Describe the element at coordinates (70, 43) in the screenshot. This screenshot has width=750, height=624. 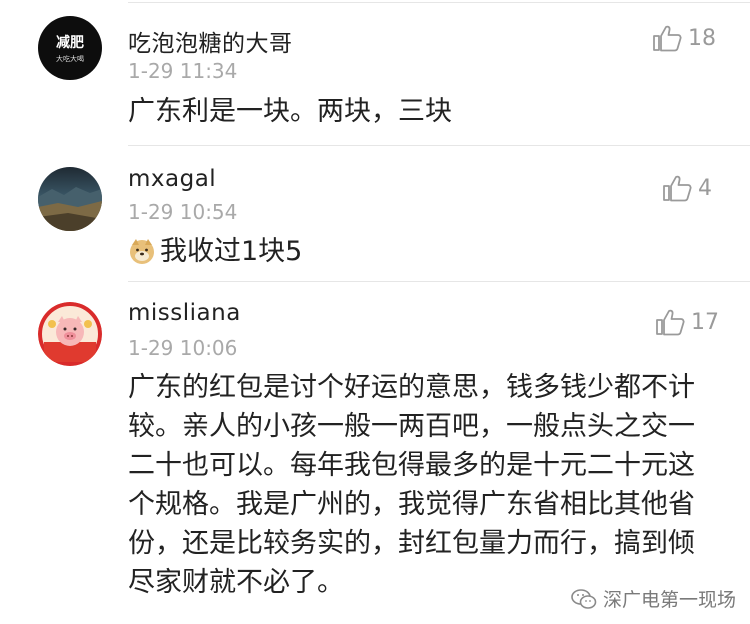
I see `avatar-text: 减肥` at that location.